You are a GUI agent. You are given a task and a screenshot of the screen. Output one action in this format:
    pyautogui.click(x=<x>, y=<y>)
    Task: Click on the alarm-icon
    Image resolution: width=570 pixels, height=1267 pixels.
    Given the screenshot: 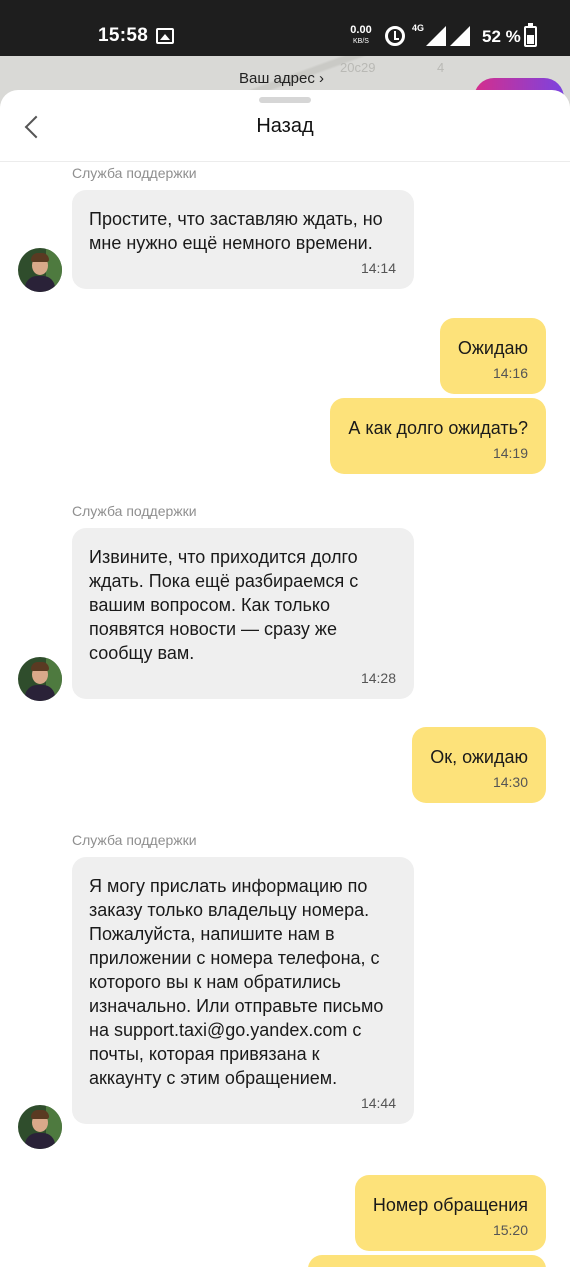 What is the action you would take?
    pyautogui.click(x=395, y=36)
    